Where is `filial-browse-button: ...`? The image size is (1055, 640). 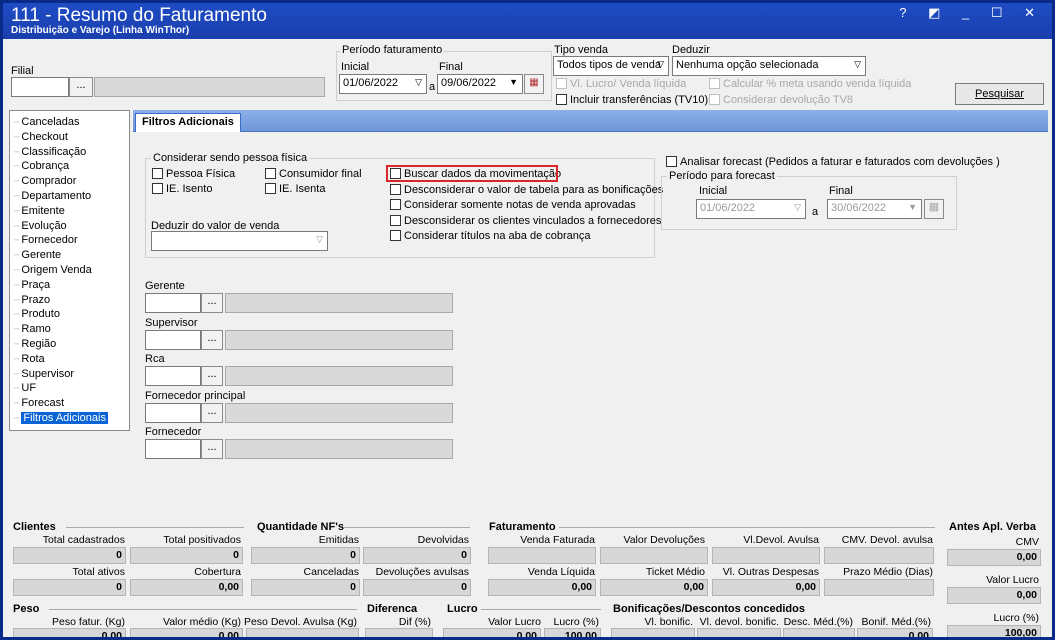
filial-browse-button: ... is located at coordinates (81, 87).